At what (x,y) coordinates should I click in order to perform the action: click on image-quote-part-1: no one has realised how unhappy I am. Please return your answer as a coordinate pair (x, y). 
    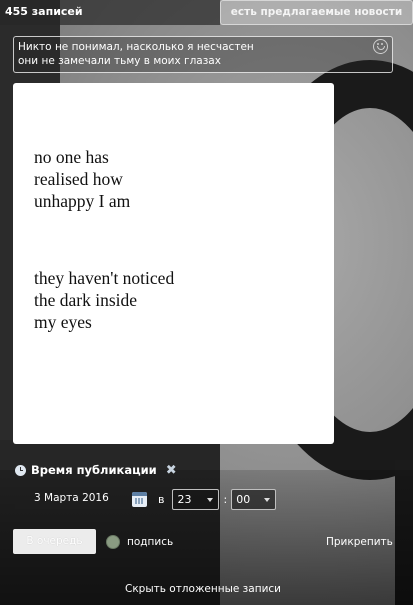
    Looking at the image, I should click on (82, 179).